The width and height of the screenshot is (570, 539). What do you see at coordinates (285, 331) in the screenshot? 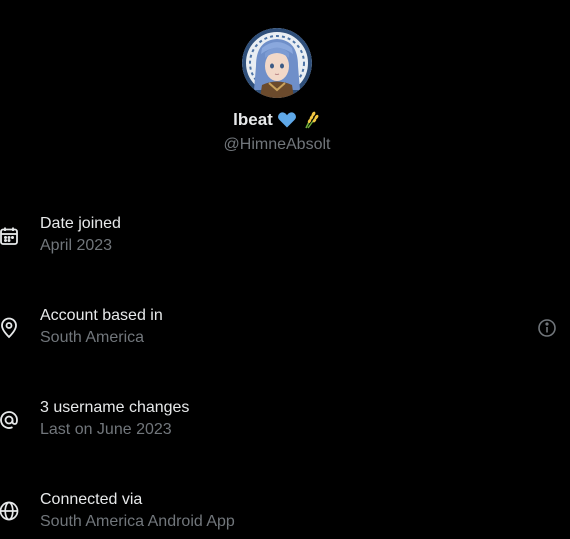
I see `about-row-account-based-in: Account based in South America` at bounding box center [285, 331].